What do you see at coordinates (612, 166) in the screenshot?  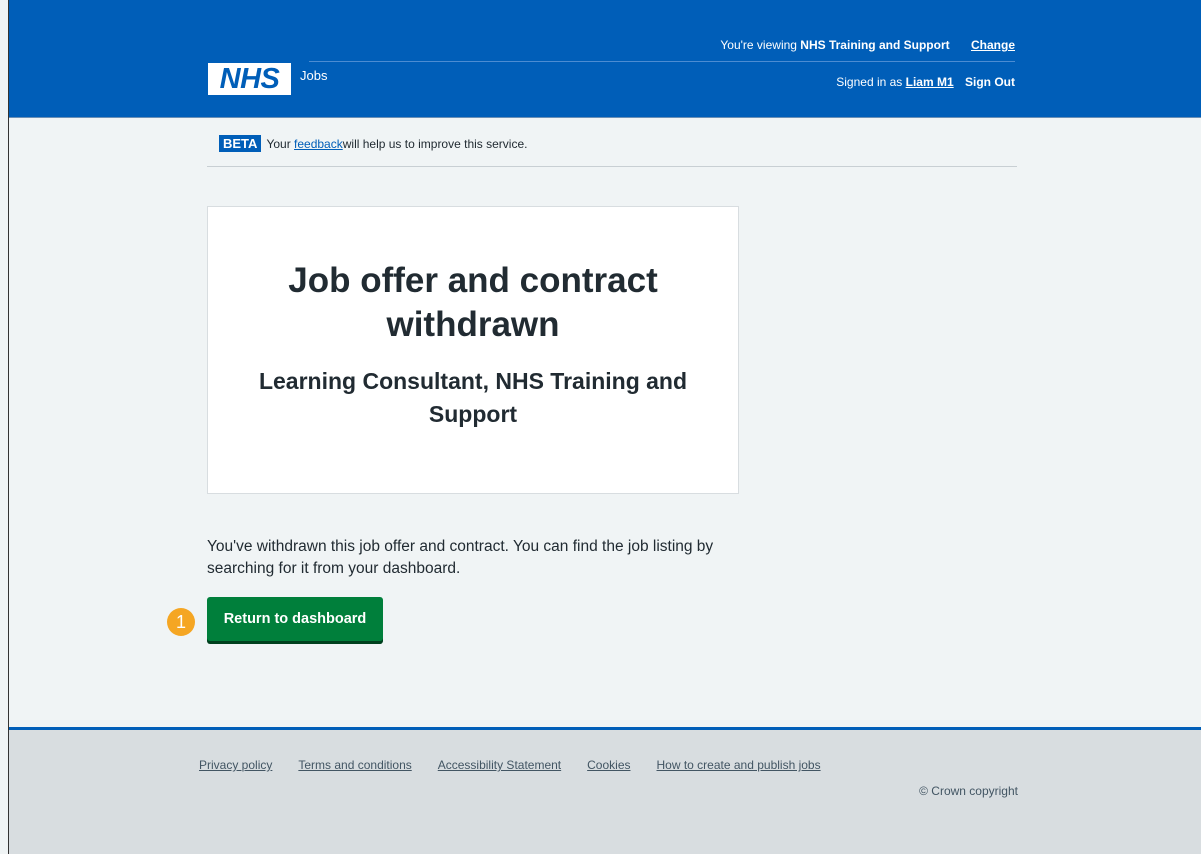 I see `beta-divider` at bounding box center [612, 166].